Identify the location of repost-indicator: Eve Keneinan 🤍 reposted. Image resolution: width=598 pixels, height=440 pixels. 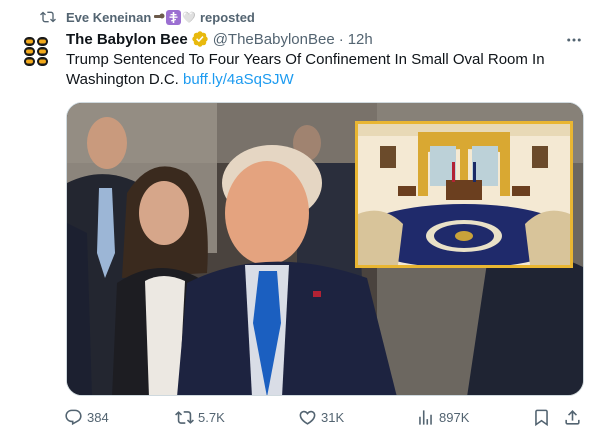
(147, 17).